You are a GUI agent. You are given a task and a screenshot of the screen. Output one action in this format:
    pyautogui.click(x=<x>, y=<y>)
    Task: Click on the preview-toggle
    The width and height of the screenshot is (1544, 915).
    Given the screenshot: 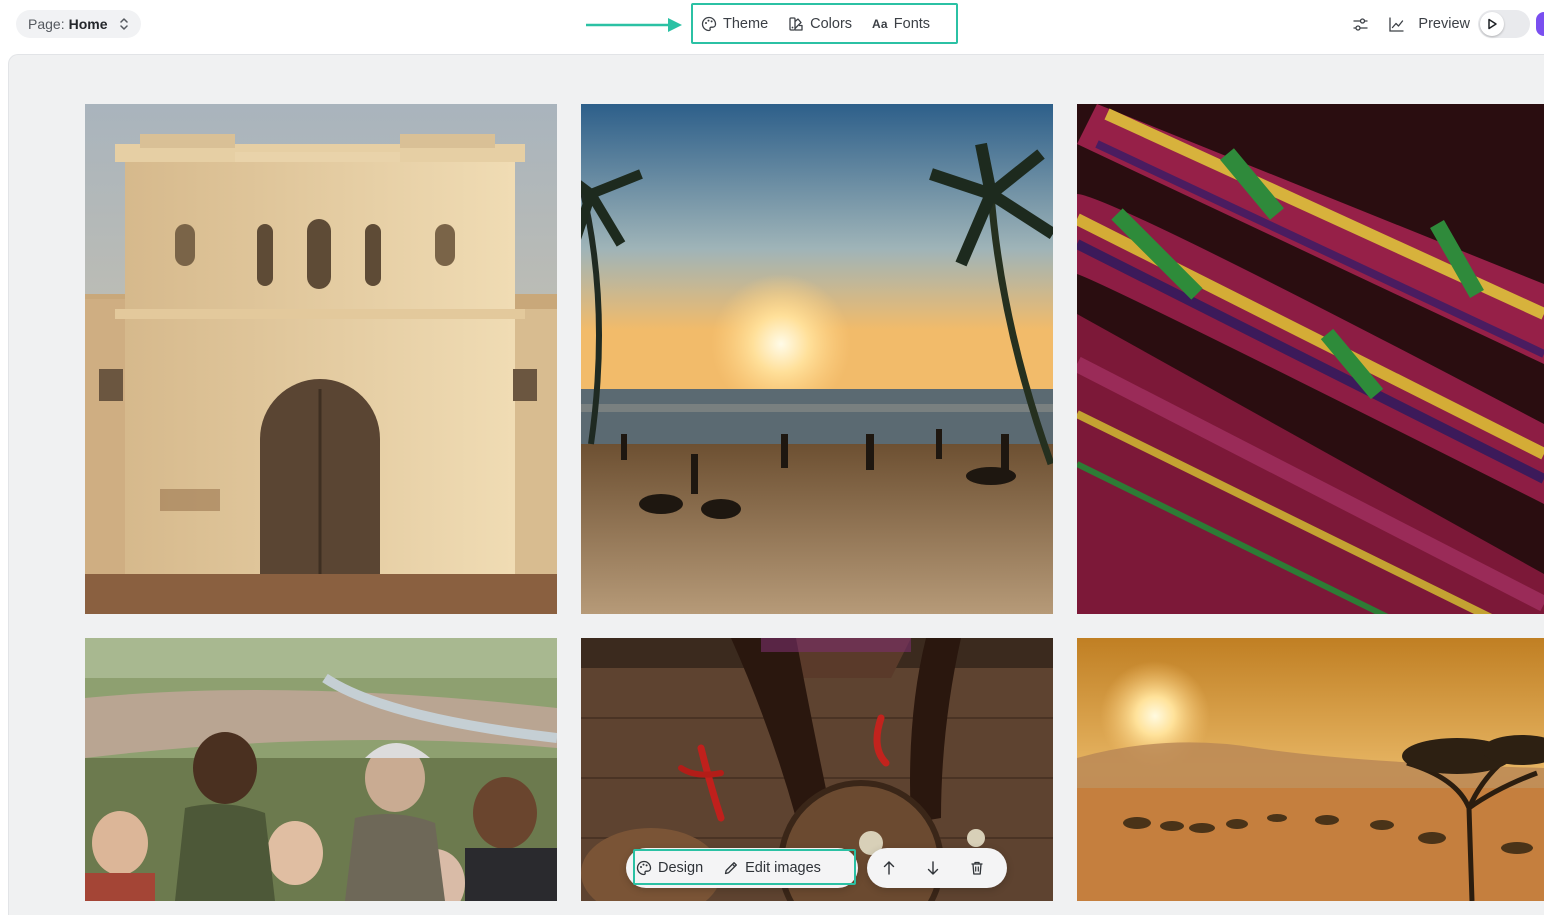 What is the action you would take?
    pyautogui.click(x=1504, y=24)
    